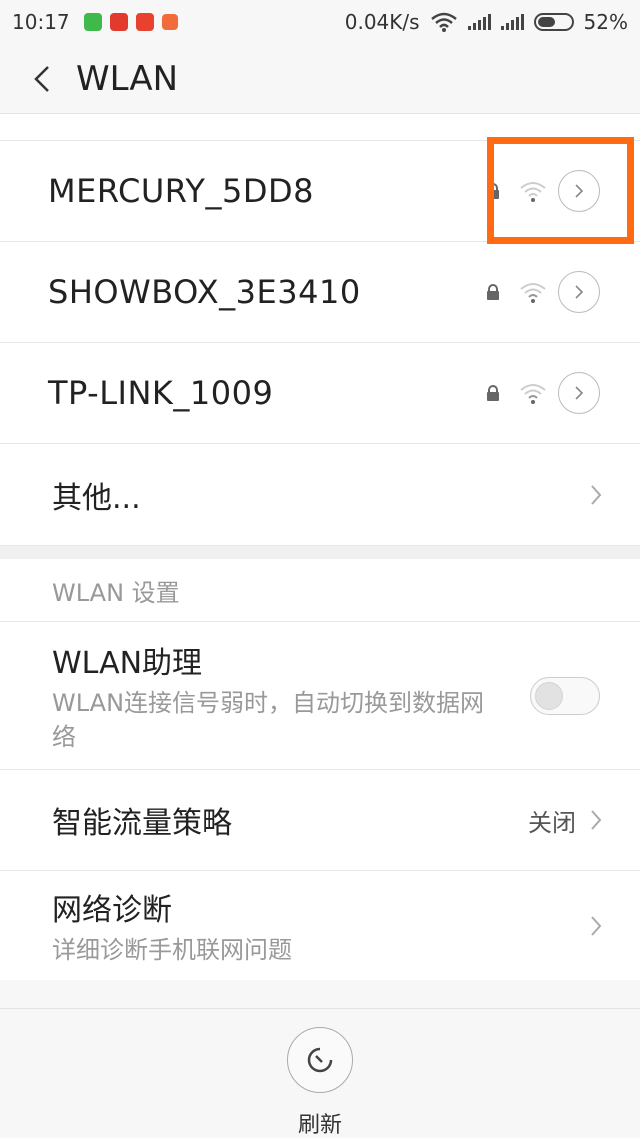 This screenshot has width=640, height=1138. What do you see at coordinates (560, 190) in the screenshot?
I see `highlight-box` at bounding box center [560, 190].